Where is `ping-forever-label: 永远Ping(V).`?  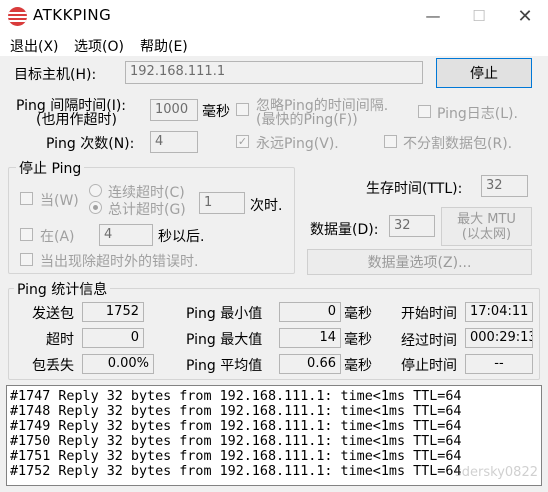 ping-forever-label: 永远Ping(V). is located at coordinates (297, 144).